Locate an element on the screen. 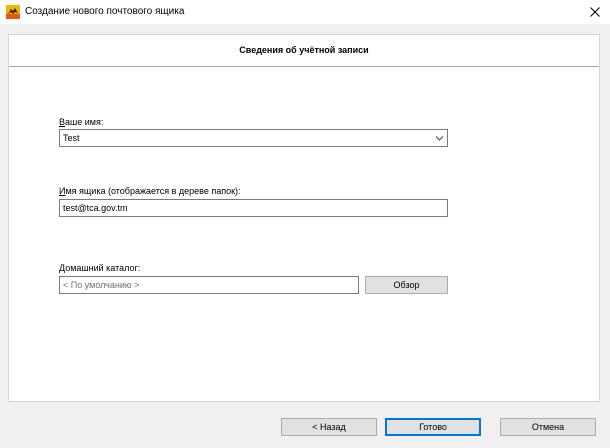 Image resolution: width=610 pixels, height=448 pixels. home-dir-input: < По умолчанию > is located at coordinates (209, 285).